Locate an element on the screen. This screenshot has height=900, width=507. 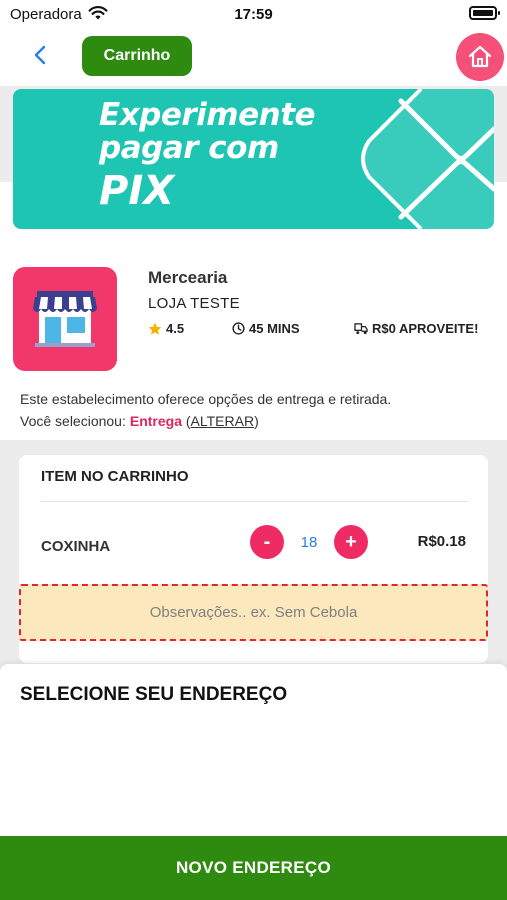
store-rating: 4.5 is located at coordinates (166, 328).